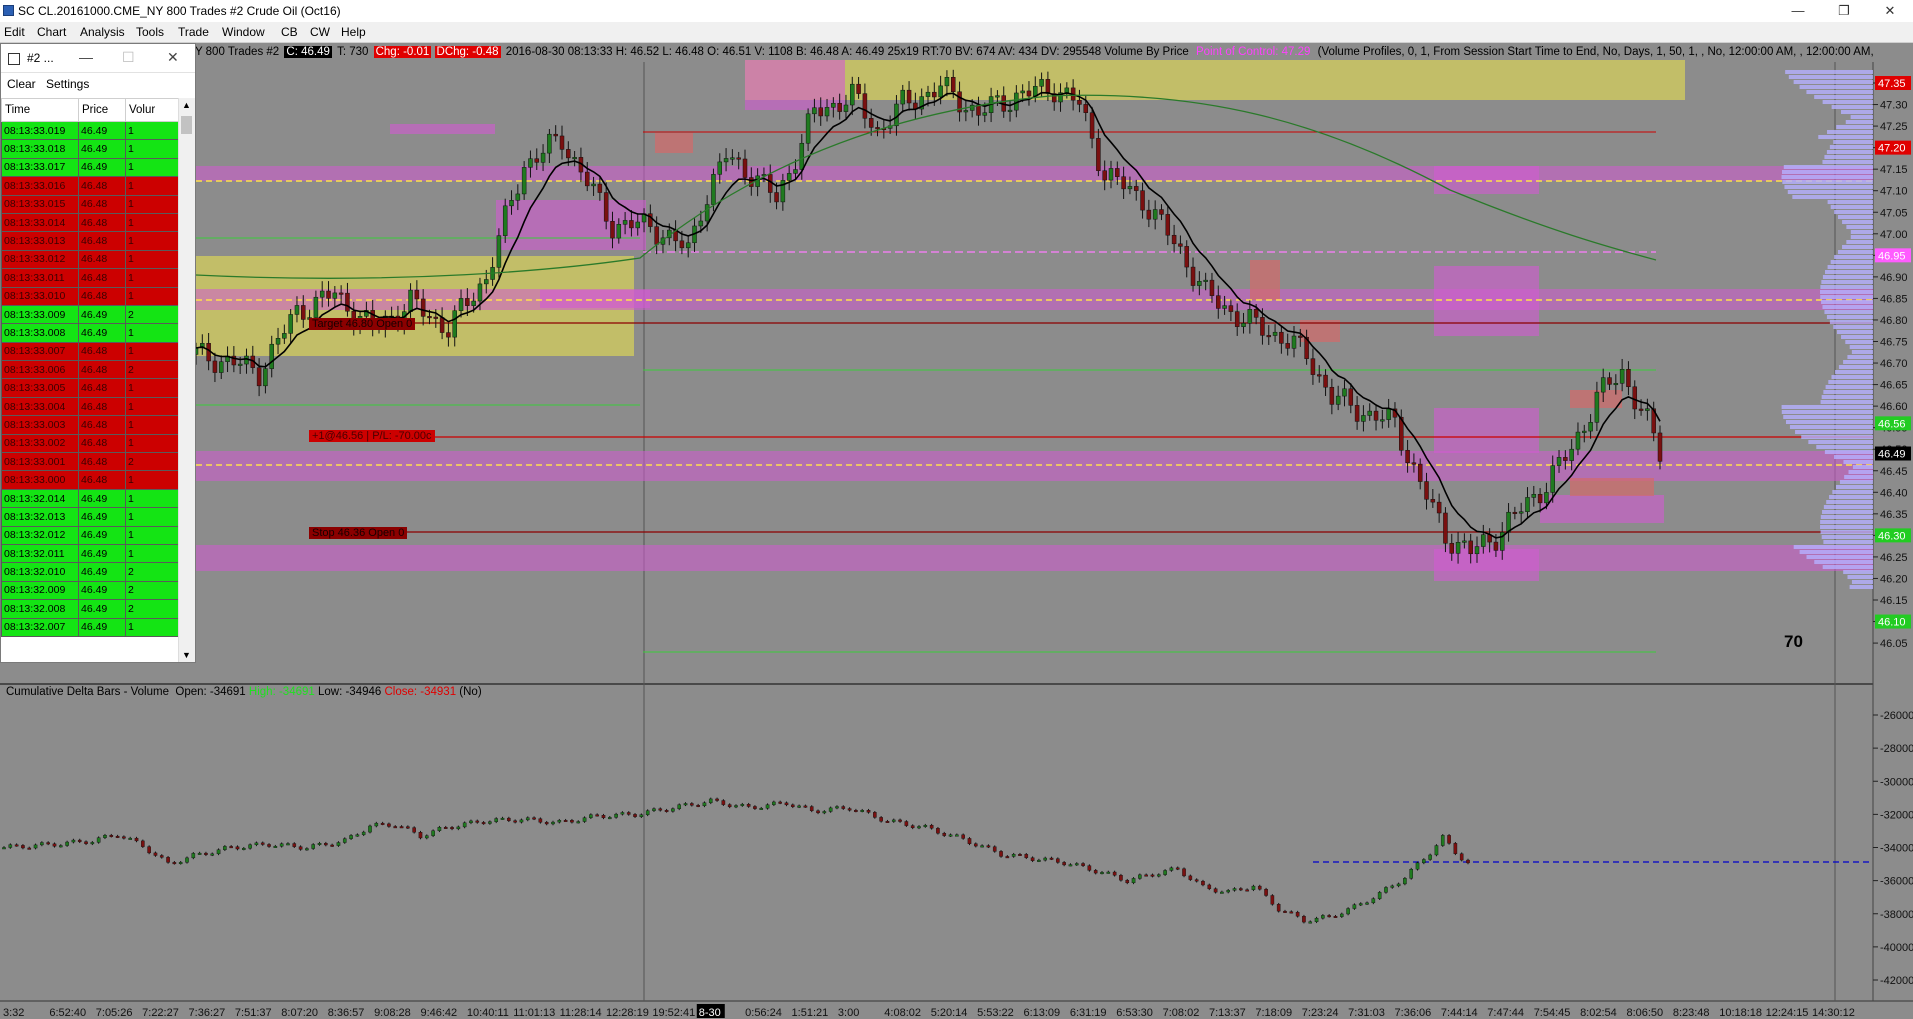  I want to click on minimize-button: —, so click(1798, 11).